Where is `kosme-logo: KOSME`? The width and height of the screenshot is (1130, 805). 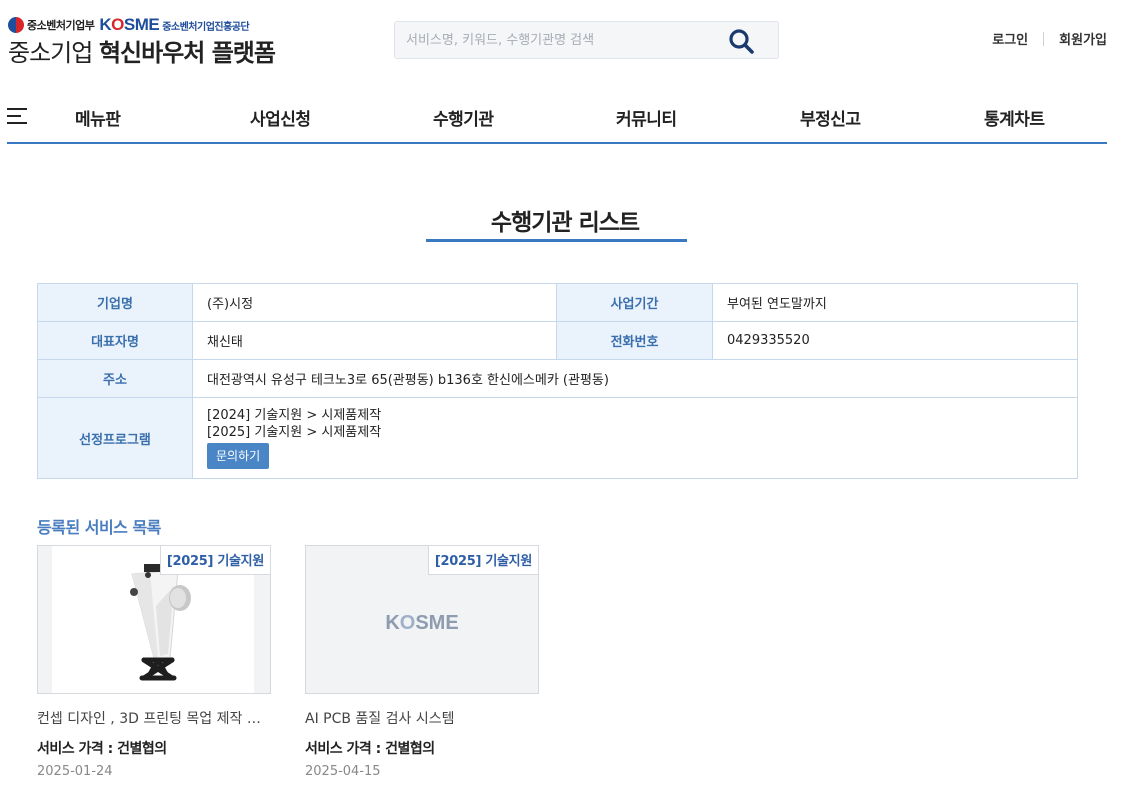
kosme-logo: KOSME is located at coordinates (129, 24).